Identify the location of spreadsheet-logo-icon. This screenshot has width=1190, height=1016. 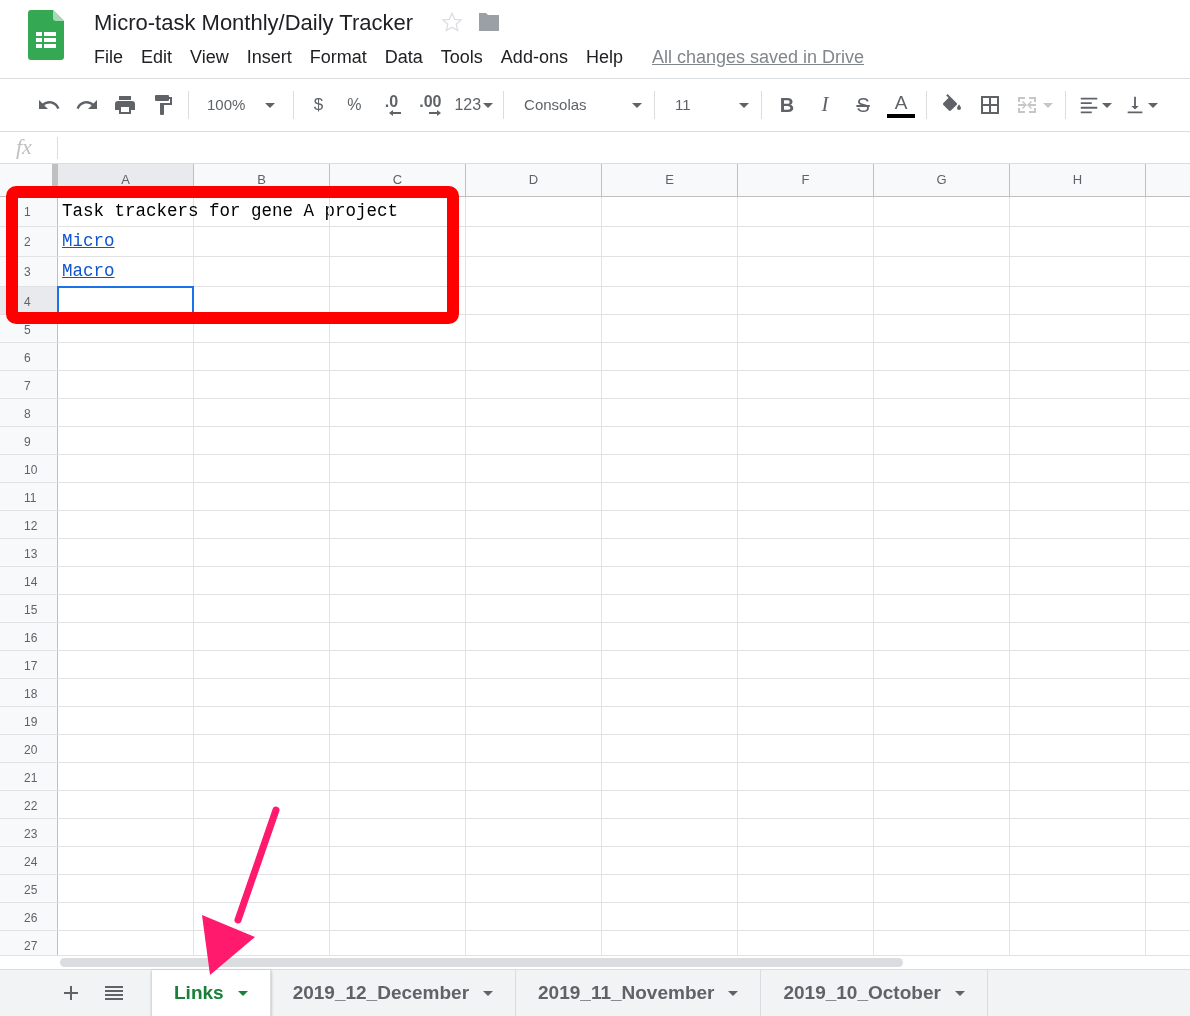
(46, 35).